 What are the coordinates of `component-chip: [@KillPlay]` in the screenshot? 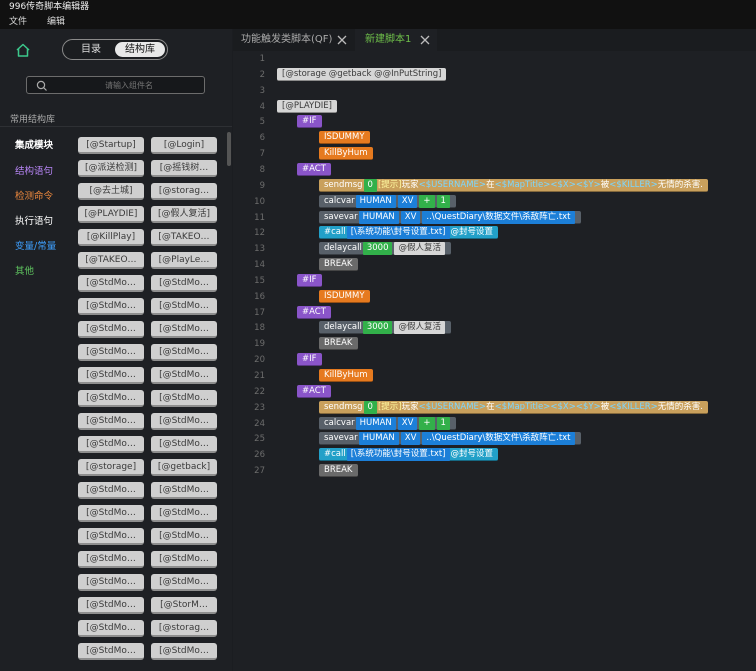 It's located at (111, 237).